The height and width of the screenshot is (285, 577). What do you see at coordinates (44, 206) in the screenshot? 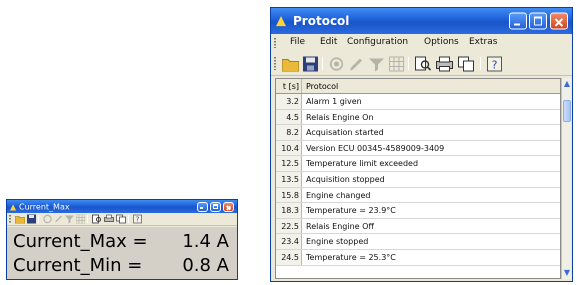
I see `current-window-title: Current_Max` at bounding box center [44, 206].